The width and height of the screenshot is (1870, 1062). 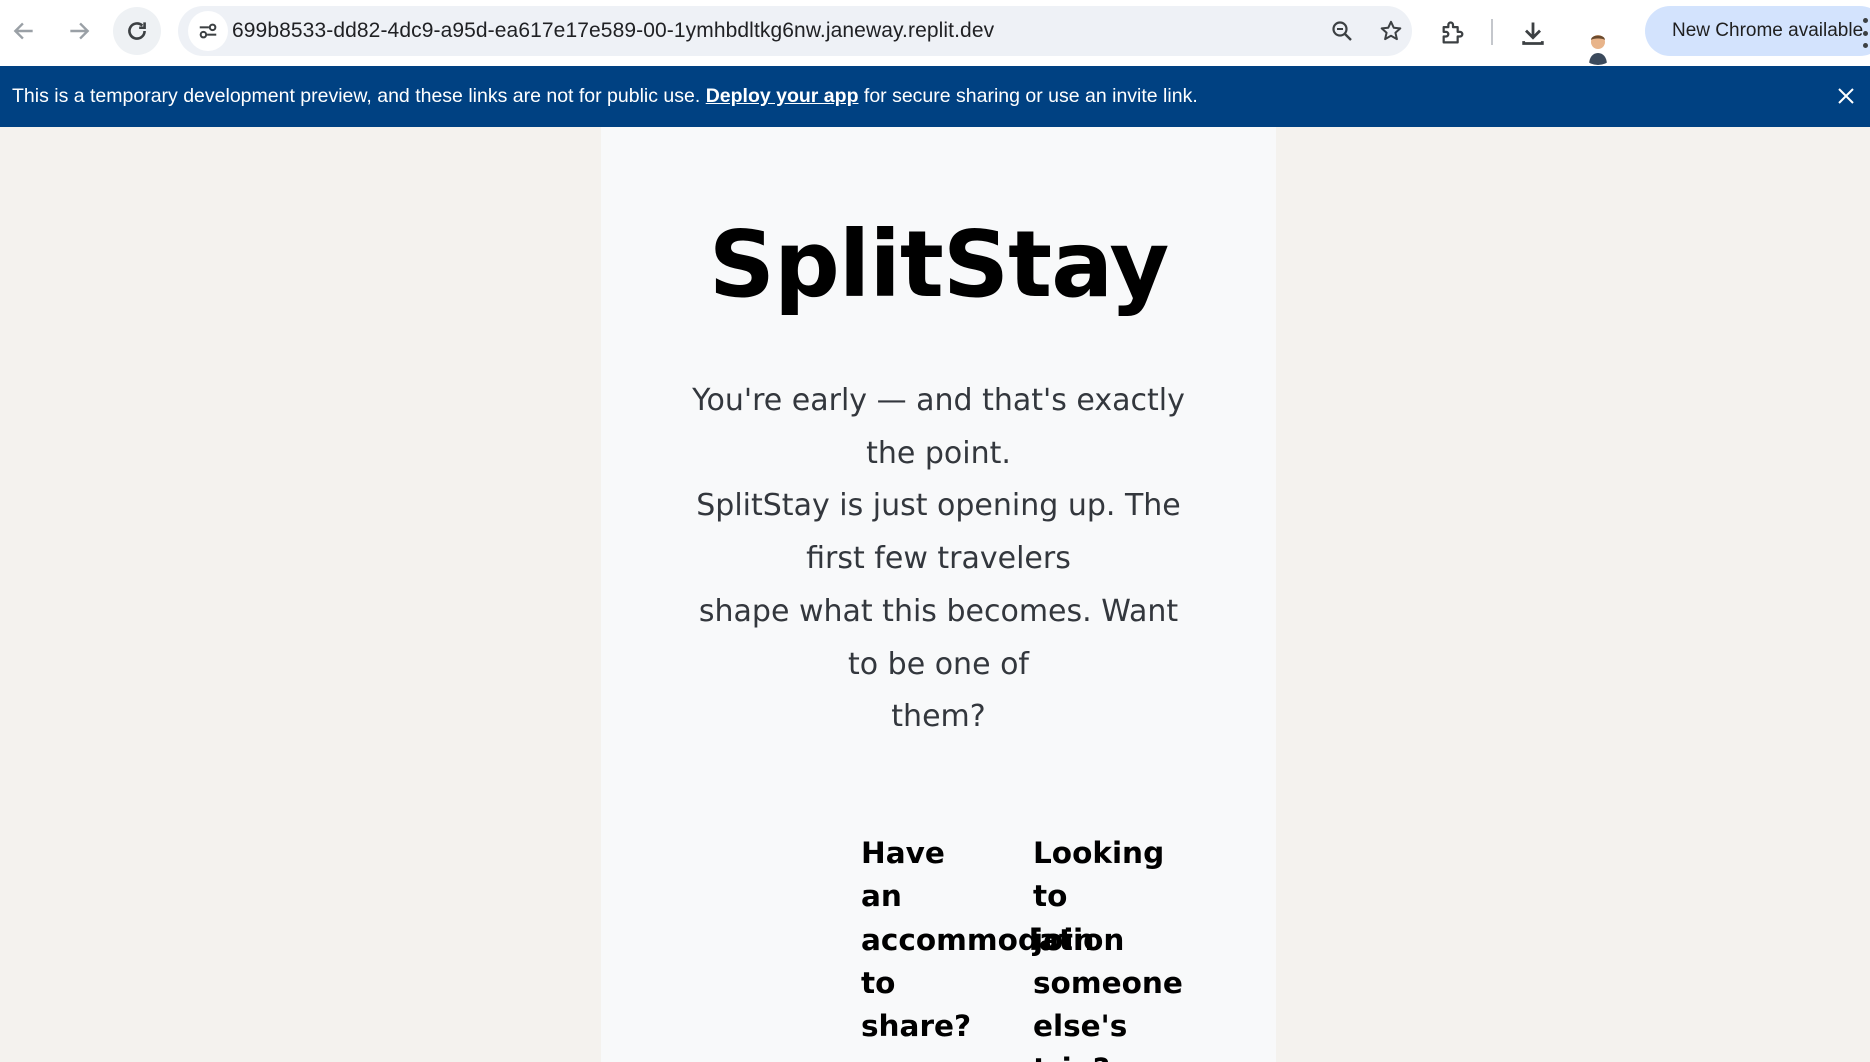 I want to click on reload-icon, so click(x=137, y=31).